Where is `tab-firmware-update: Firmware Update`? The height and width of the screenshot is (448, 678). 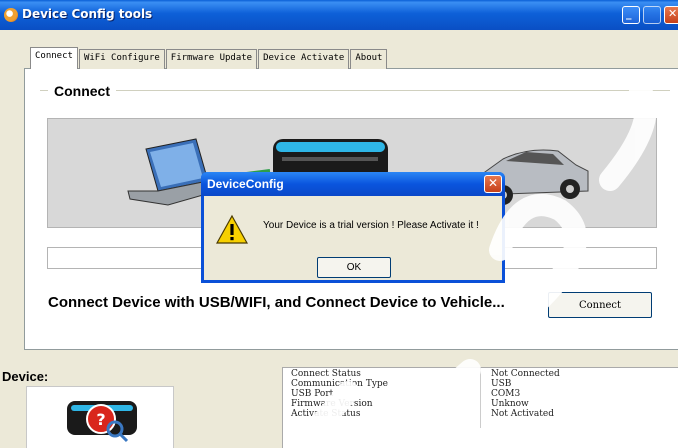
tab-firmware-update: Firmware Update is located at coordinates (211, 59).